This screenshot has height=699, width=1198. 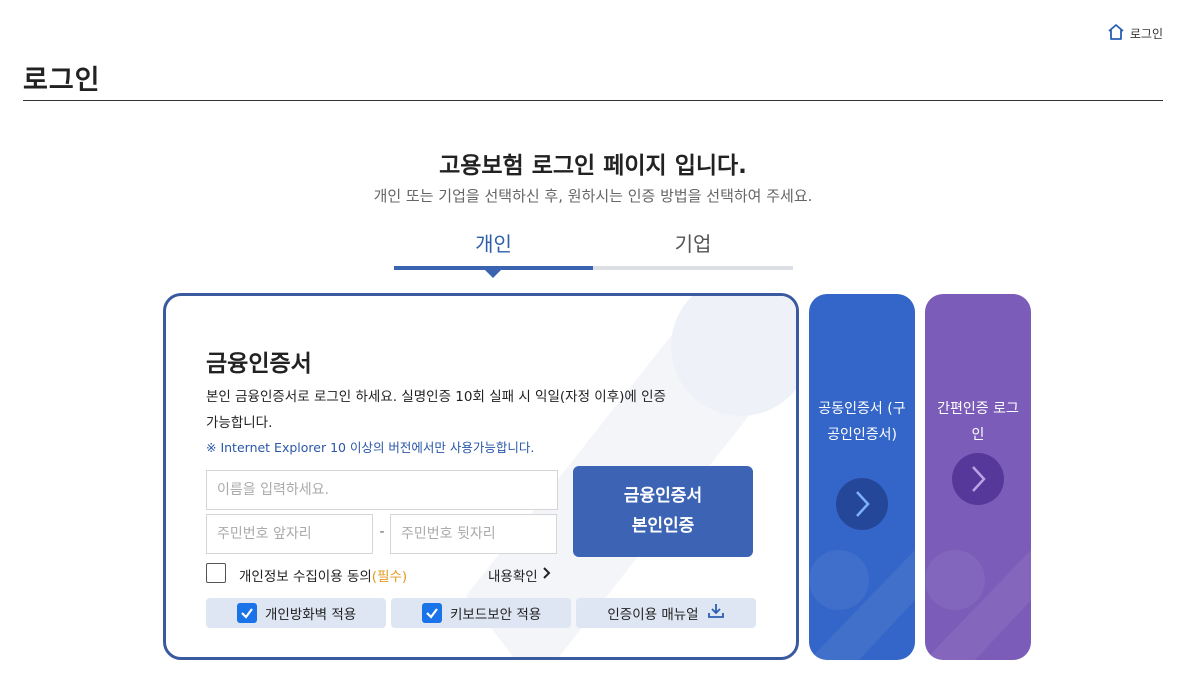 What do you see at coordinates (382, 532) in the screenshot?
I see `rrn-dash: -` at bounding box center [382, 532].